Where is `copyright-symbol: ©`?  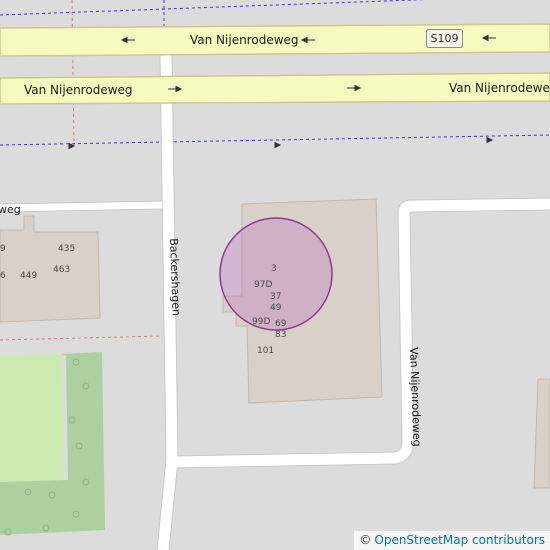 copyright-symbol: © is located at coordinates (365, 540).